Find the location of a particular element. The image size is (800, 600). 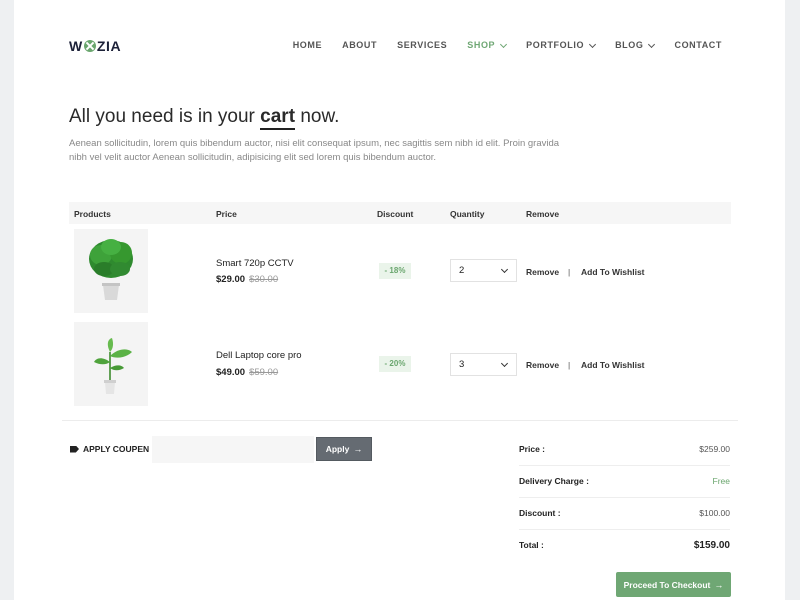

proceed-to-checkout-button: Proceed To Checkout → is located at coordinates (673, 584).